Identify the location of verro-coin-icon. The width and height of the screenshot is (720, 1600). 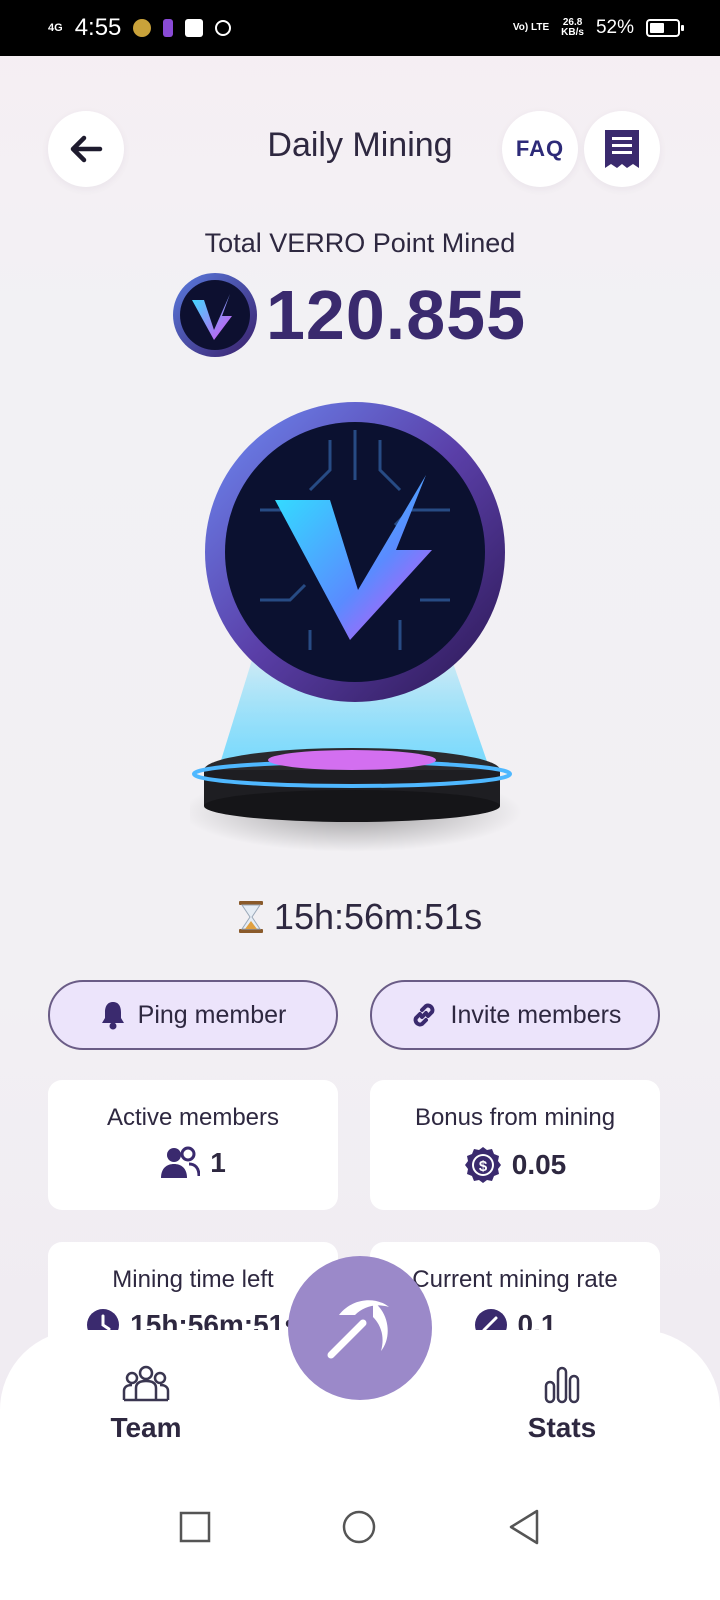
(215, 315).